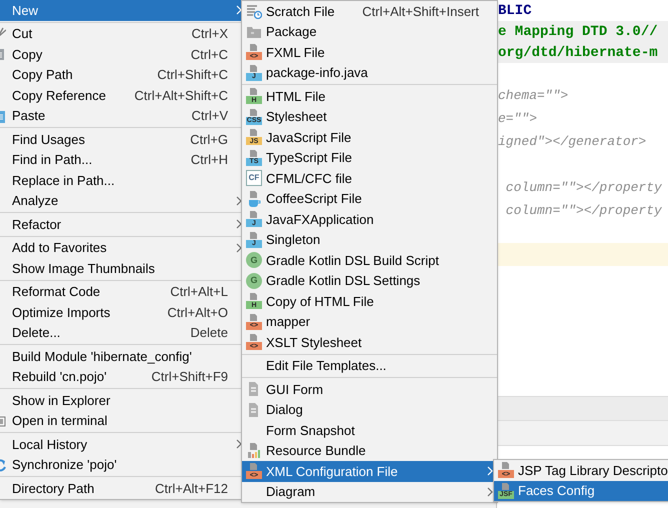 The image size is (668, 508). Describe the element at coordinates (369, 430) in the screenshot. I see `menu-item: Form Snapshot` at that location.